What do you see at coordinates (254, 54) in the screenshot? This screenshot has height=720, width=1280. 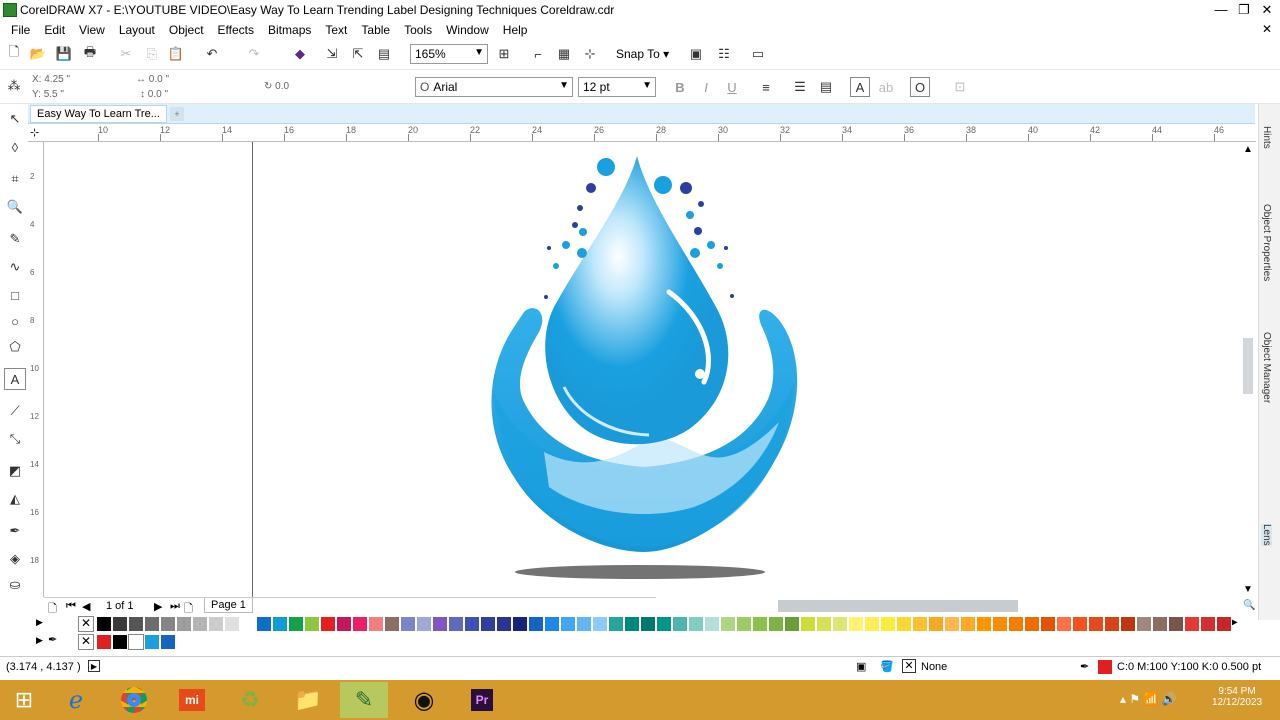 I see `redo-icon: ↷` at bounding box center [254, 54].